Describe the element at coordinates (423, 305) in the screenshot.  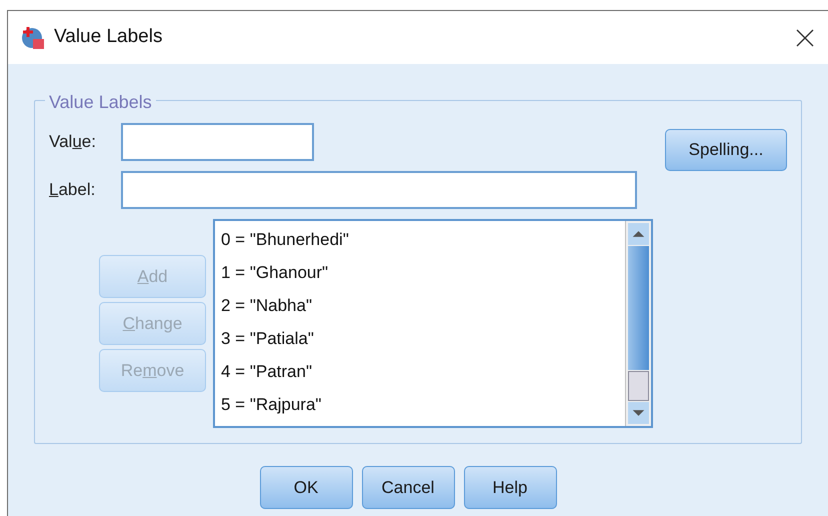
I see `list-item: 2 = "Nabha"` at that location.